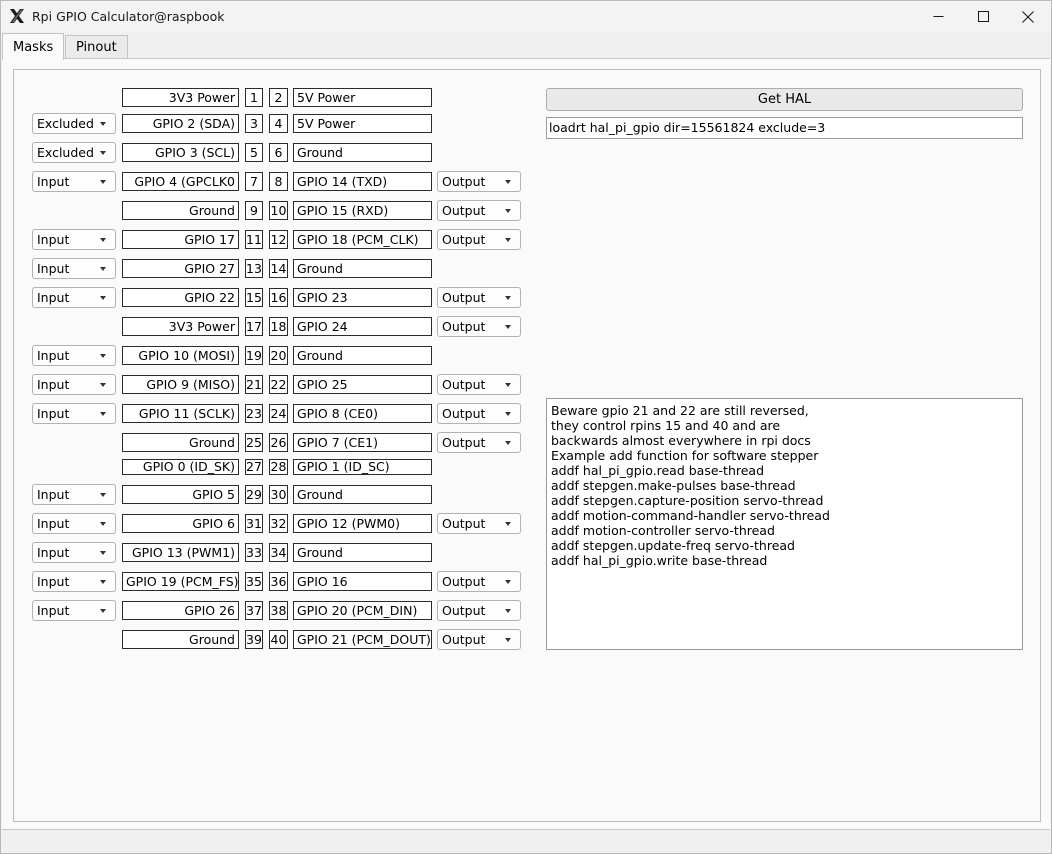  I want to click on left-pin-label: GPIO 3 (SCL), so click(180, 152).